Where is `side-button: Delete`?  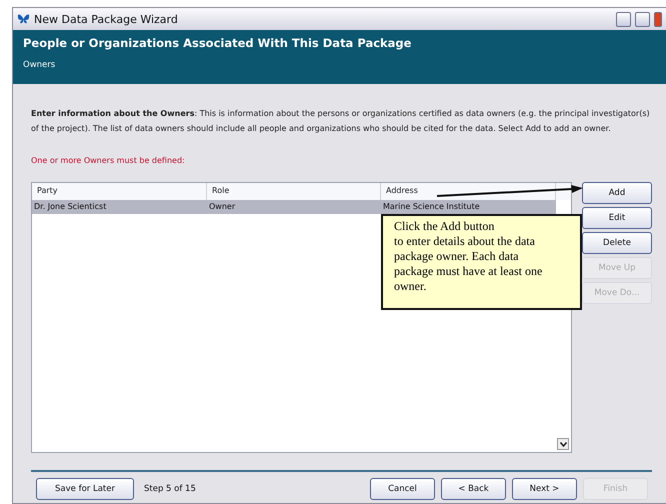 side-button: Delete is located at coordinates (617, 243).